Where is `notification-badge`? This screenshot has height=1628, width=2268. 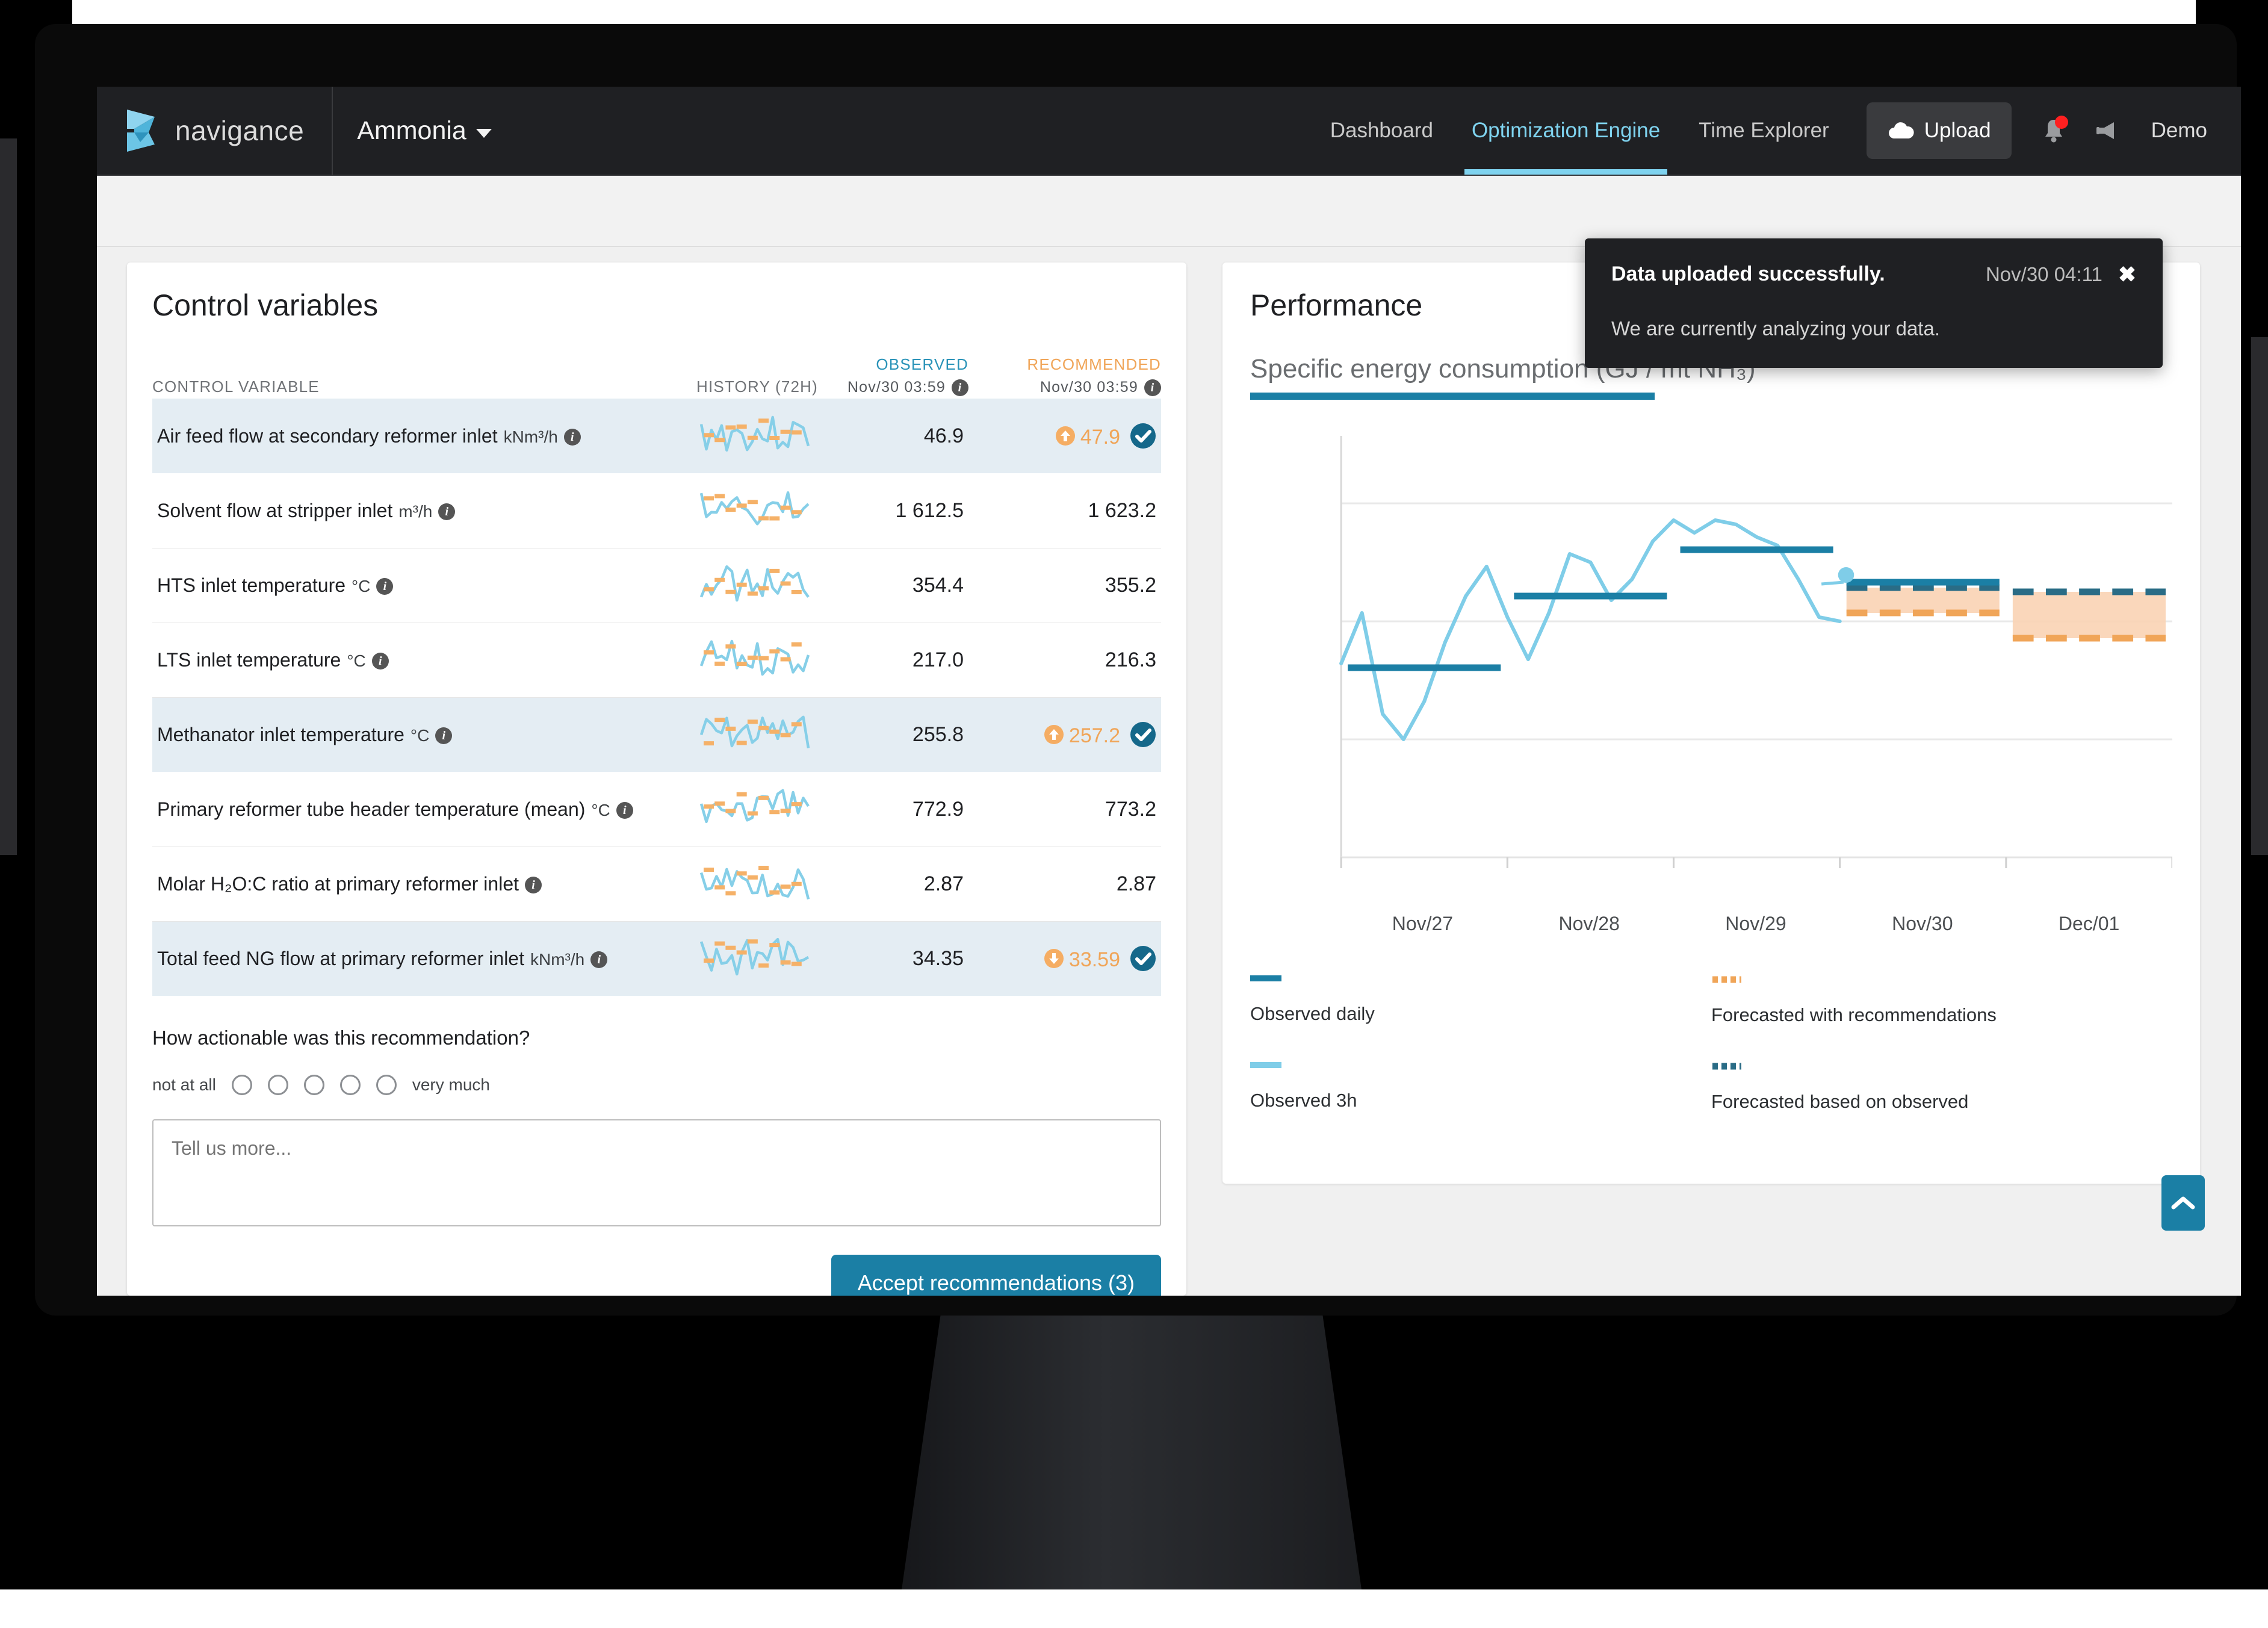
notification-badge is located at coordinates (2061, 122).